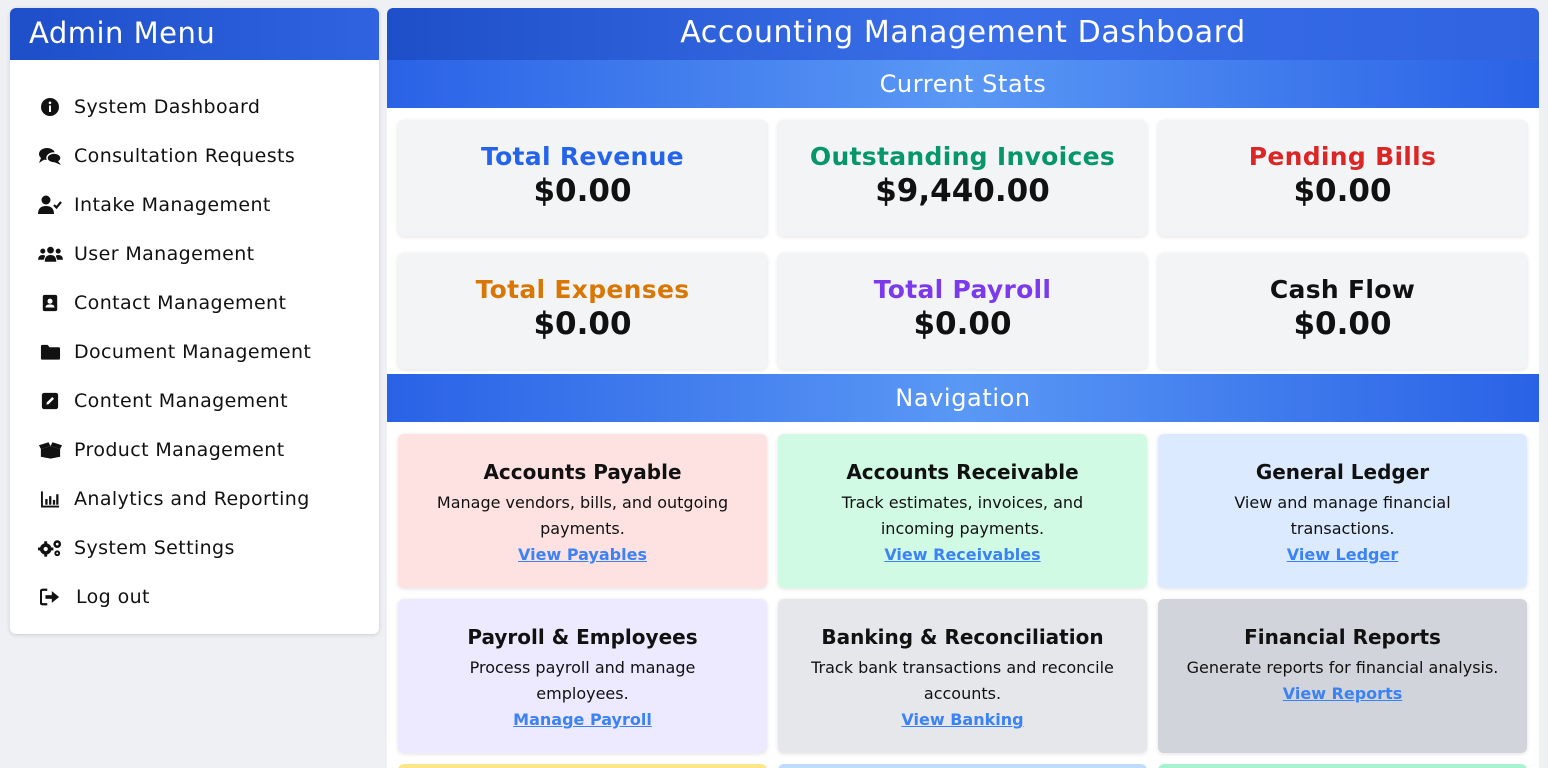  I want to click on nav-card-description: Process payroll and manage employees., so click(582, 680).